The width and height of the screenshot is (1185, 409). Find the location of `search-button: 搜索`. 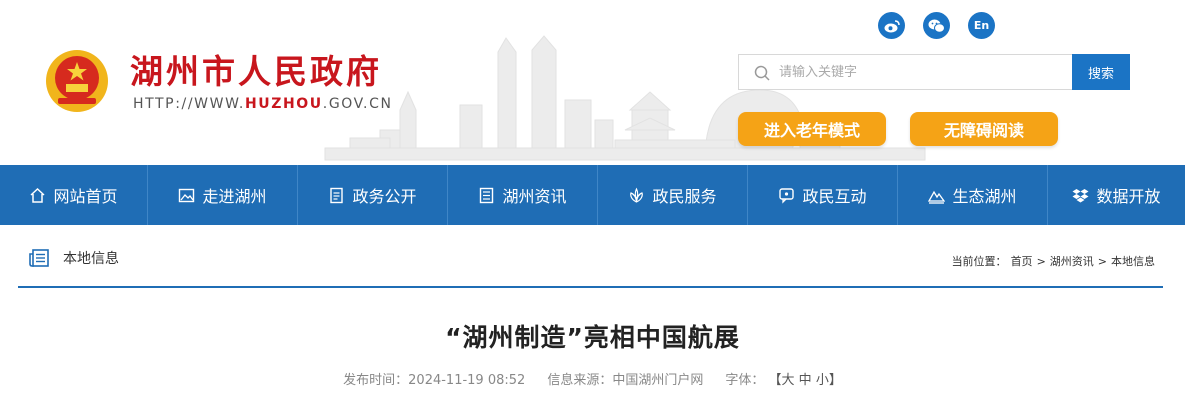

search-button: 搜索 is located at coordinates (1101, 72).